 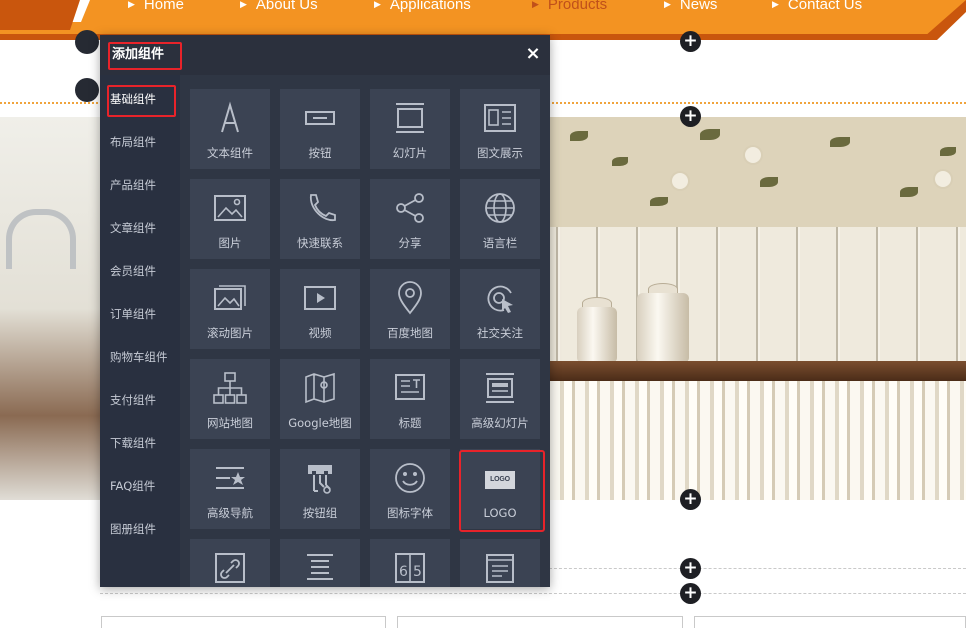 I want to click on logo-icon: LOGO, so click(x=500, y=478).